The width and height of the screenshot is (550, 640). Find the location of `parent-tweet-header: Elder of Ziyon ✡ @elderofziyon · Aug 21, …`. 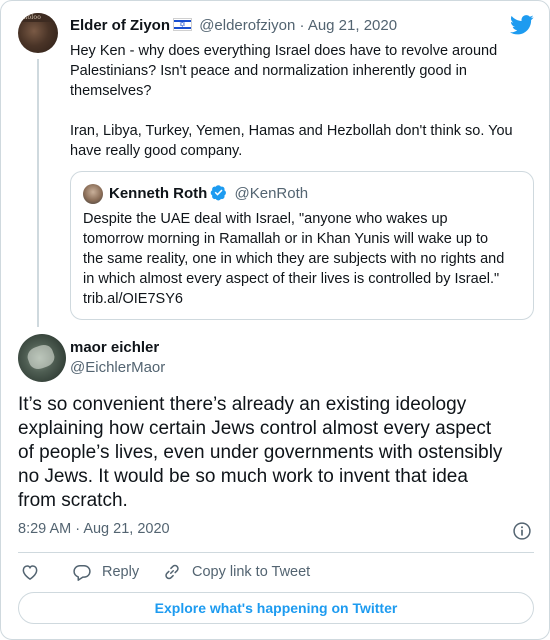

parent-tweet-header: Elder of Ziyon ✡ @elderofziyon · Aug 21, … is located at coordinates (233, 25).